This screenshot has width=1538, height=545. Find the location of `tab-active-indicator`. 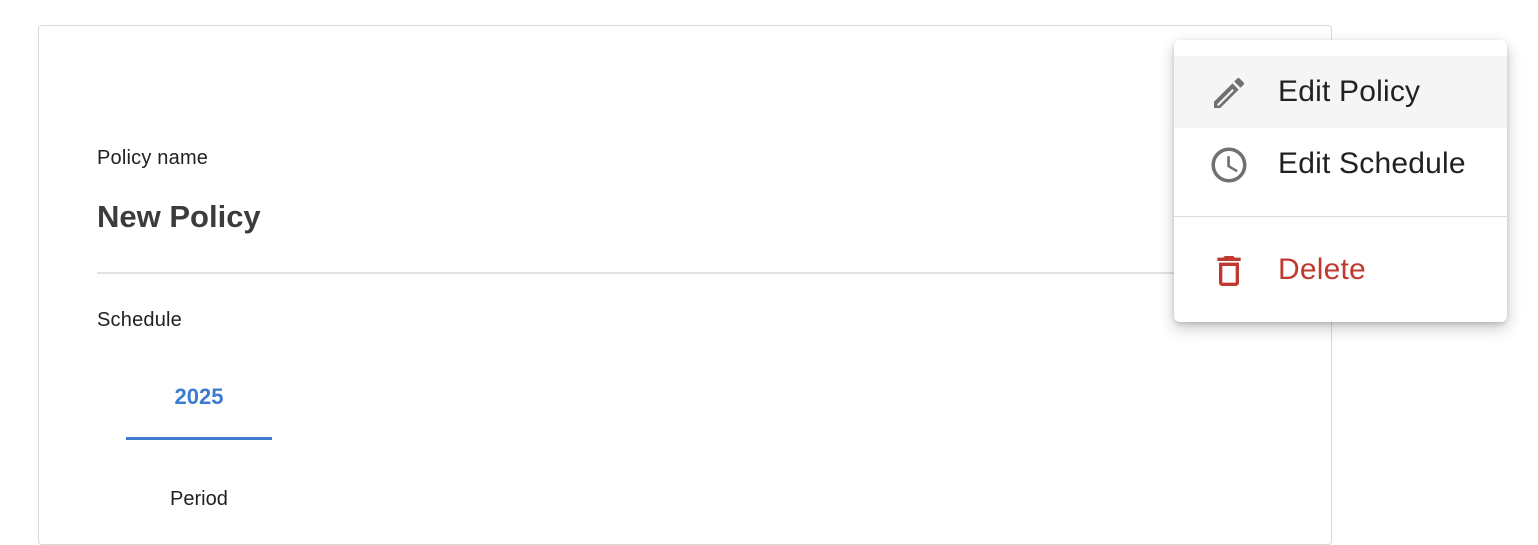

tab-active-indicator is located at coordinates (199, 438).